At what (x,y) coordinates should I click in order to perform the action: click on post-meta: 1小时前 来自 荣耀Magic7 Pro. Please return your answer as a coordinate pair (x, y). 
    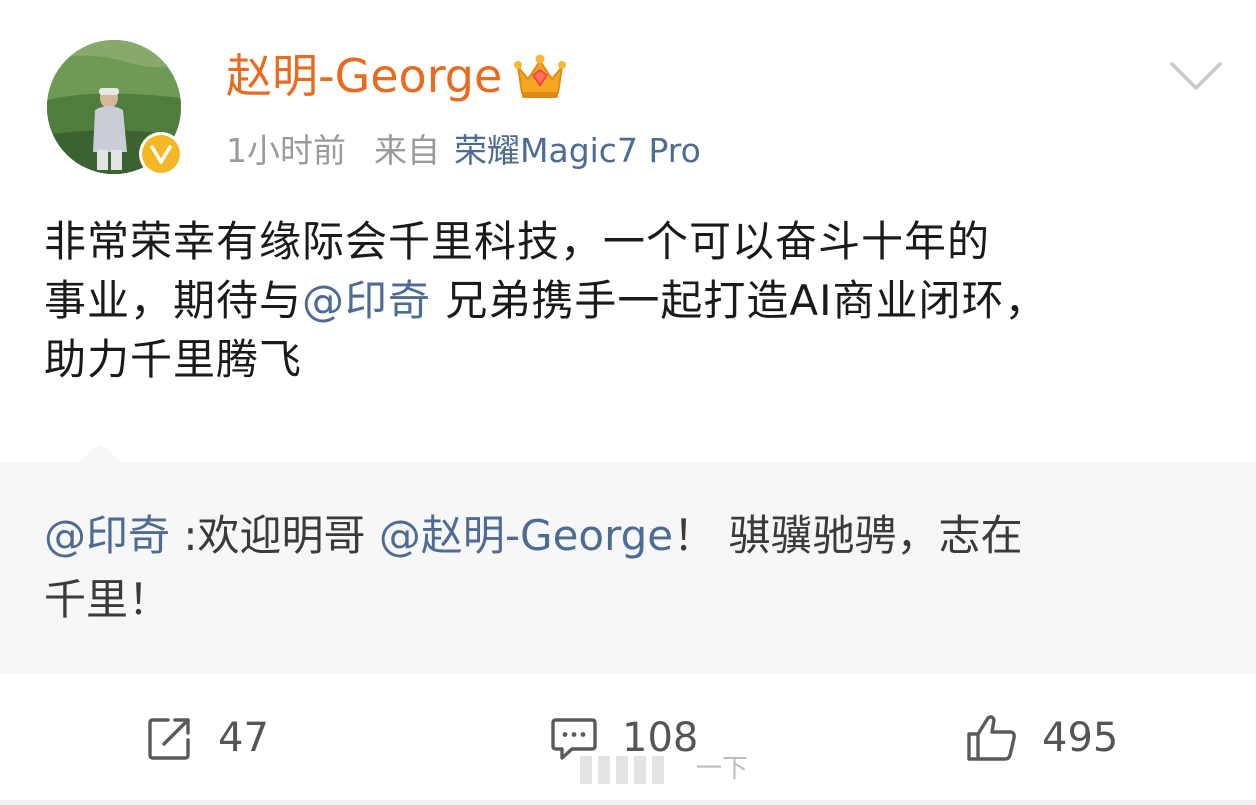
    Looking at the image, I should click on (463, 148).